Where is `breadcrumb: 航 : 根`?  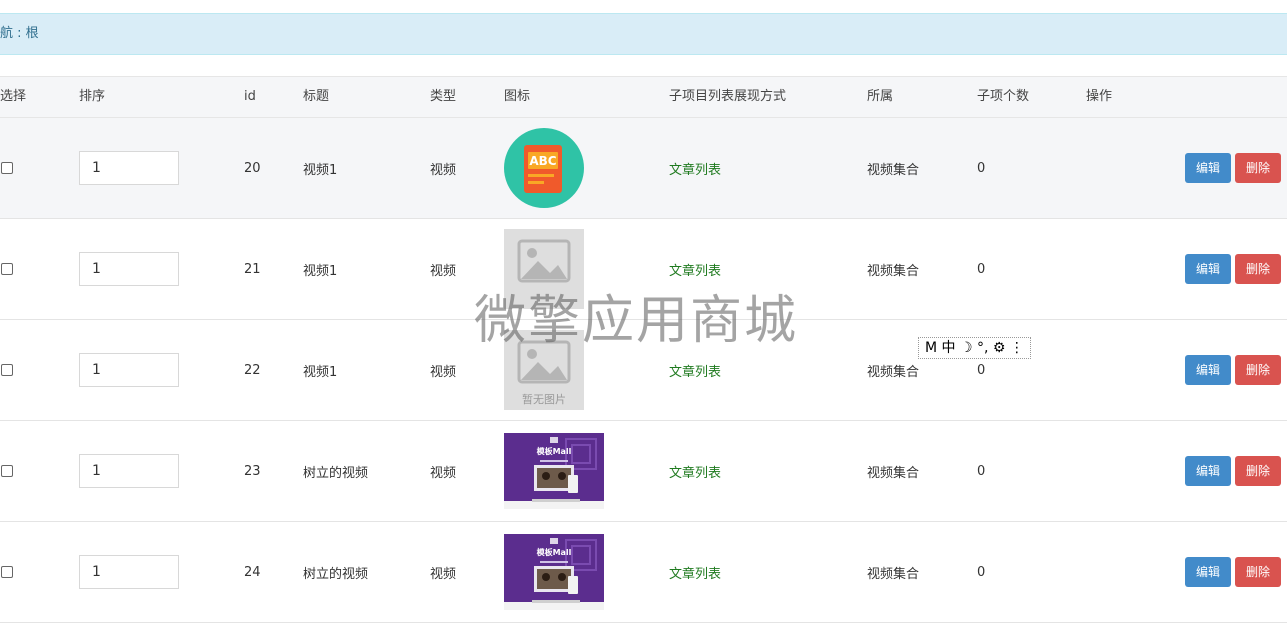 breadcrumb: 航 : 根 is located at coordinates (643, 34).